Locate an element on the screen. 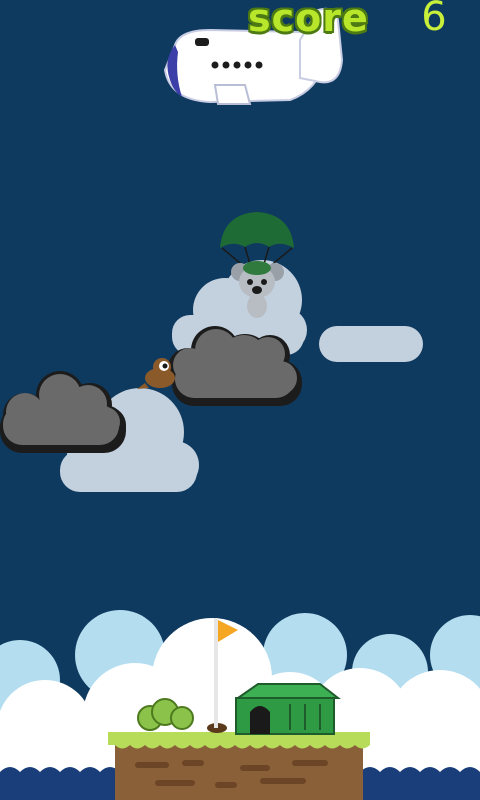  hut-icon is located at coordinates (287, 709).